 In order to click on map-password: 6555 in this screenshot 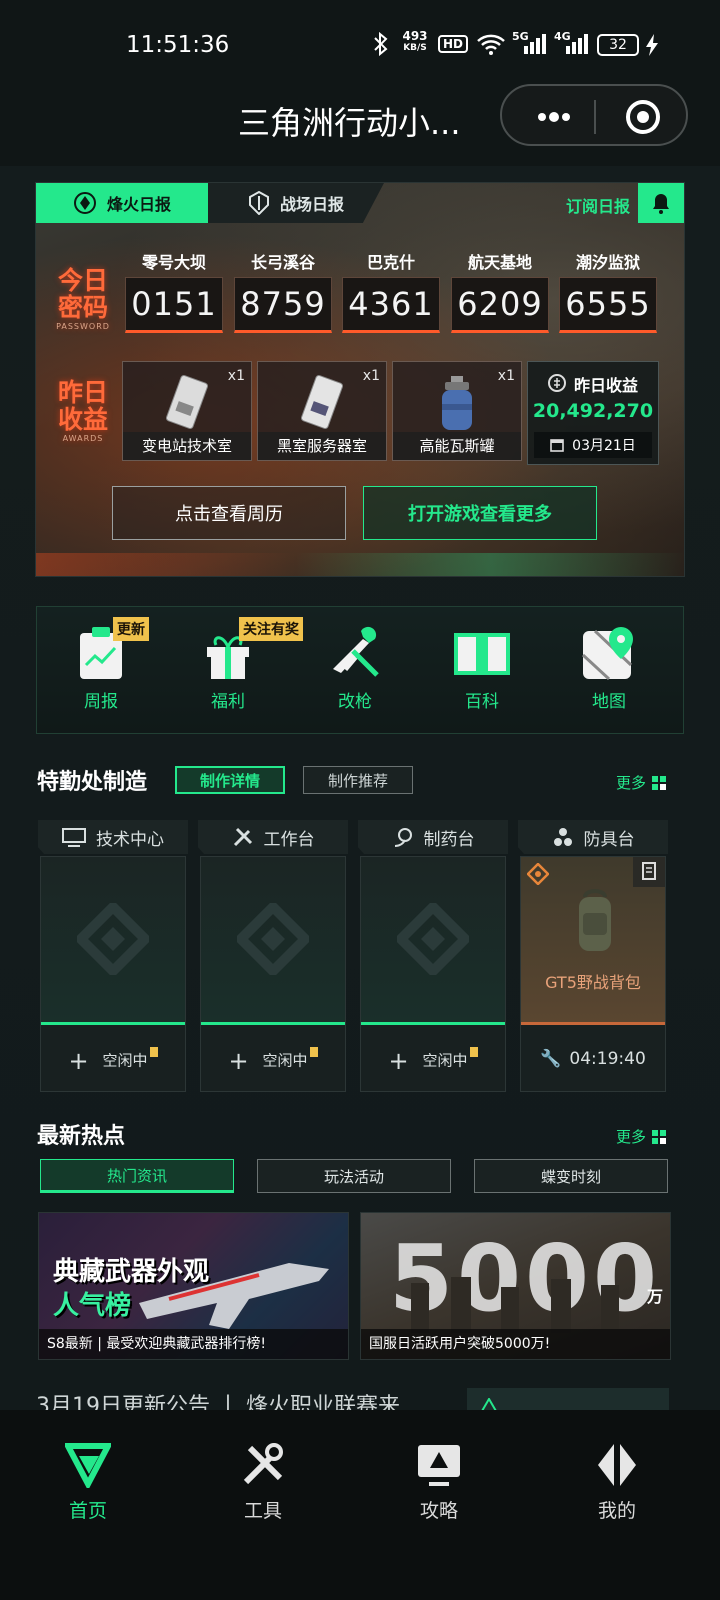, I will do `click(608, 305)`.